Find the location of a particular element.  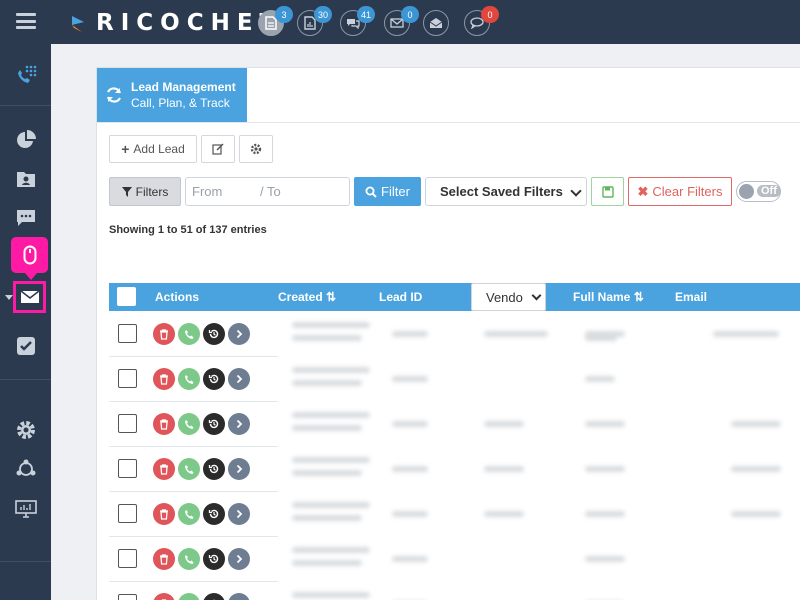

task-check-icon is located at coordinates (25, 346).